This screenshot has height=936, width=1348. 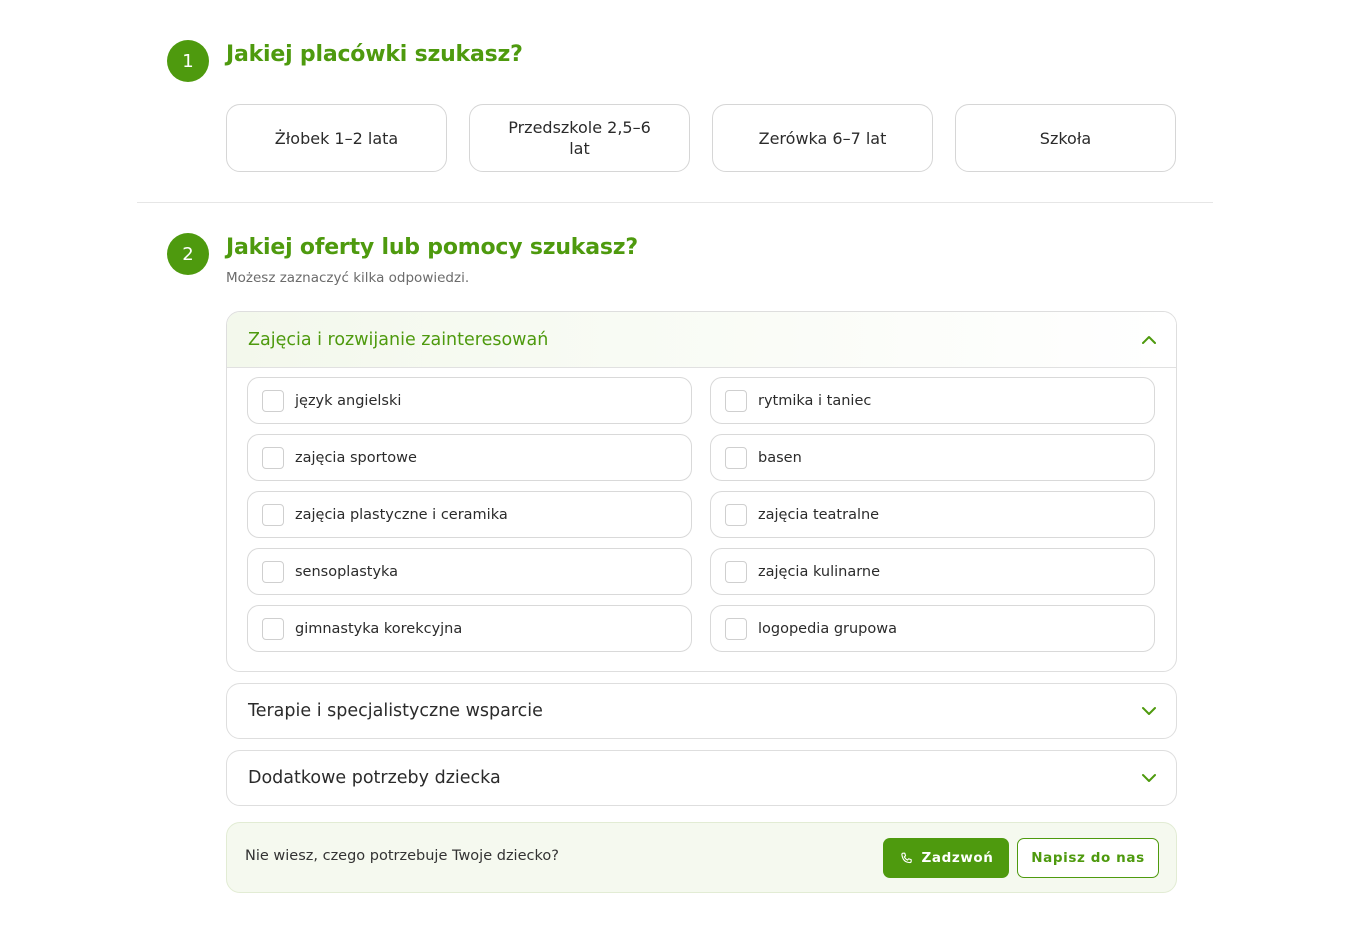 I want to click on option-rytmika-i-taniec: rytmika i taniec, so click(x=932, y=400).